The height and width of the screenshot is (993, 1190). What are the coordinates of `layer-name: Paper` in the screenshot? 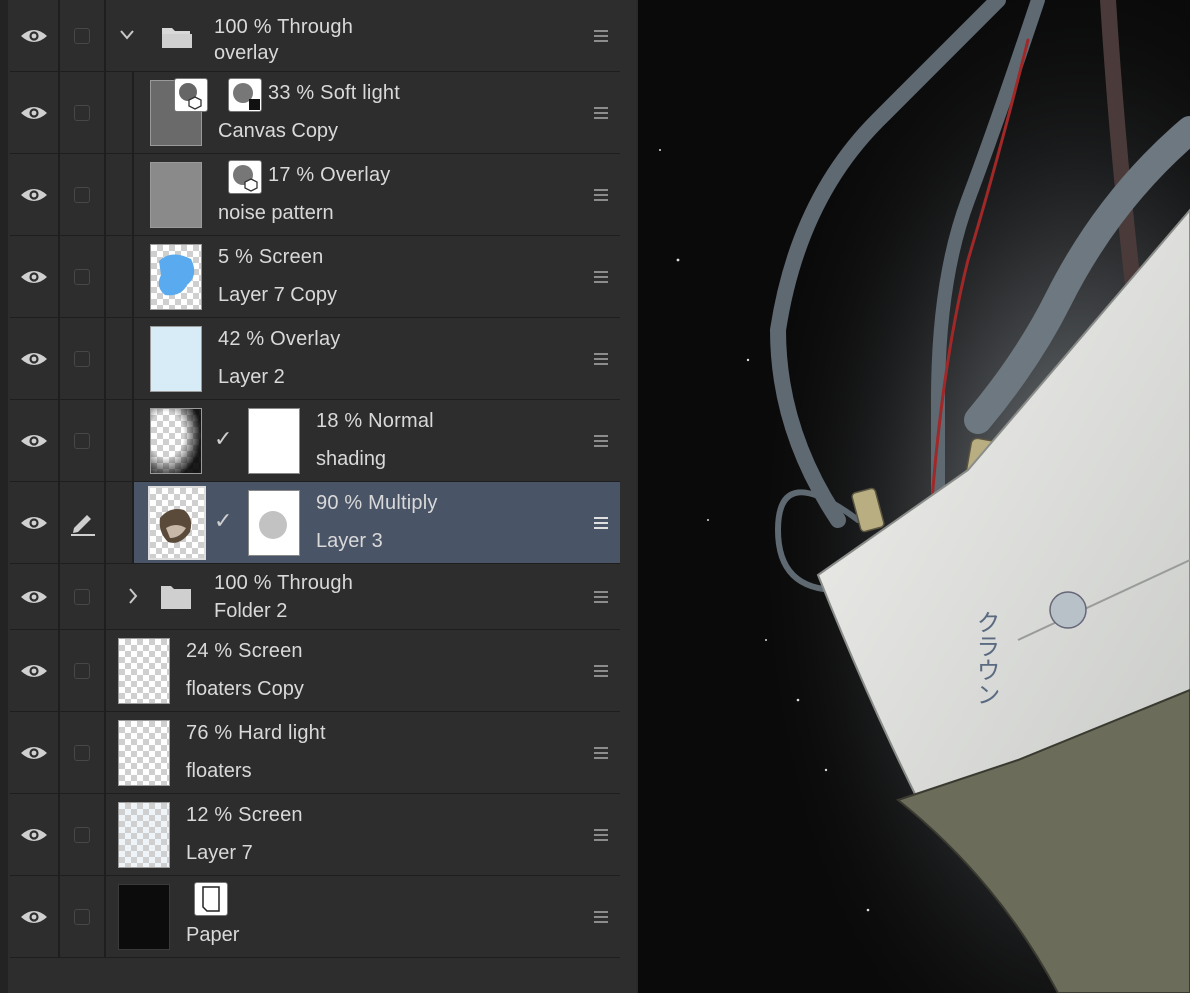 It's located at (213, 935).